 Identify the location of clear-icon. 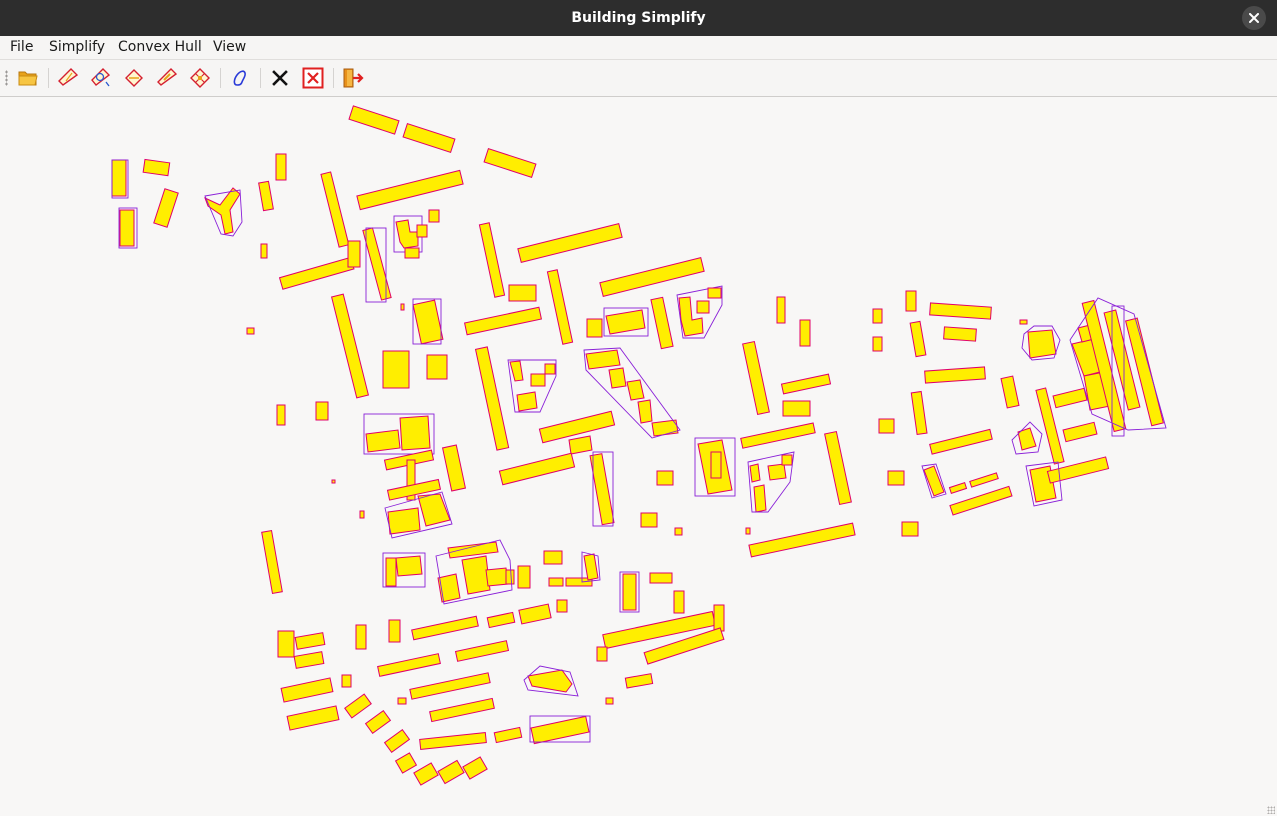
(280, 78).